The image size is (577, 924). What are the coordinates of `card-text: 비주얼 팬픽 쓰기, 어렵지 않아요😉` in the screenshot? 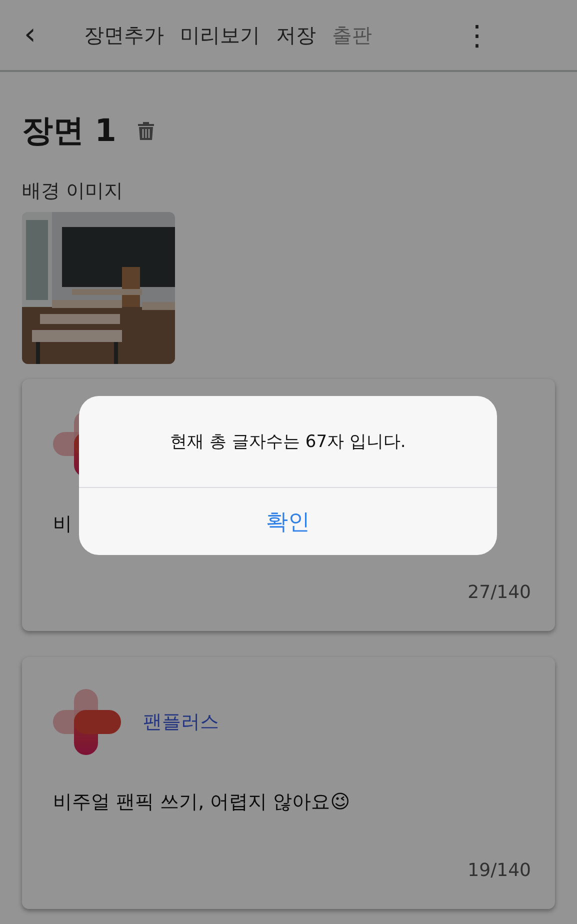 It's located at (201, 802).